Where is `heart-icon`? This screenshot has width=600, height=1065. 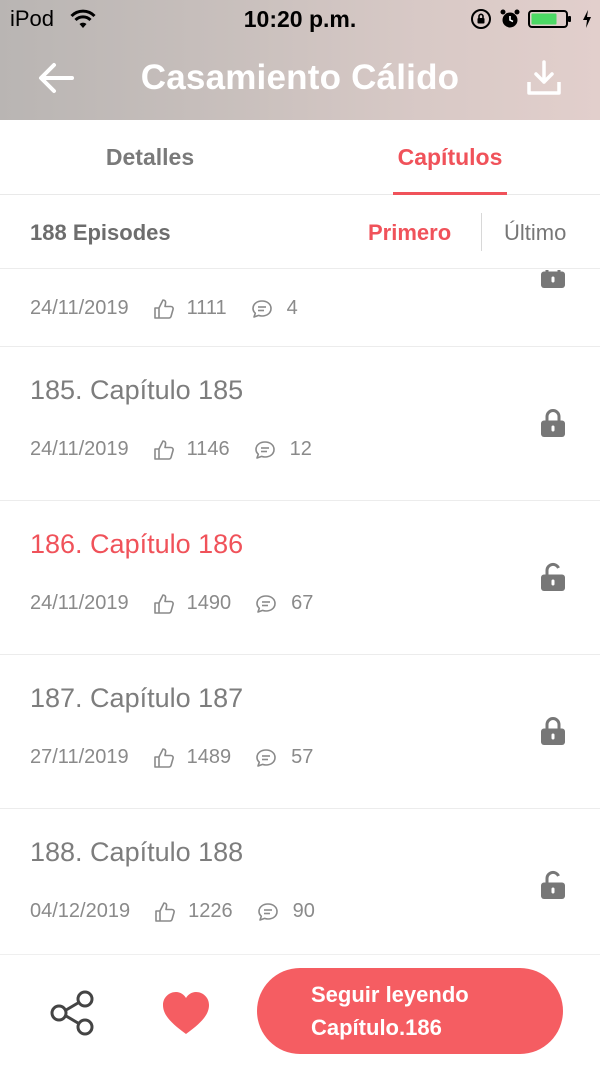 heart-icon is located at coordinates (186, 1013).